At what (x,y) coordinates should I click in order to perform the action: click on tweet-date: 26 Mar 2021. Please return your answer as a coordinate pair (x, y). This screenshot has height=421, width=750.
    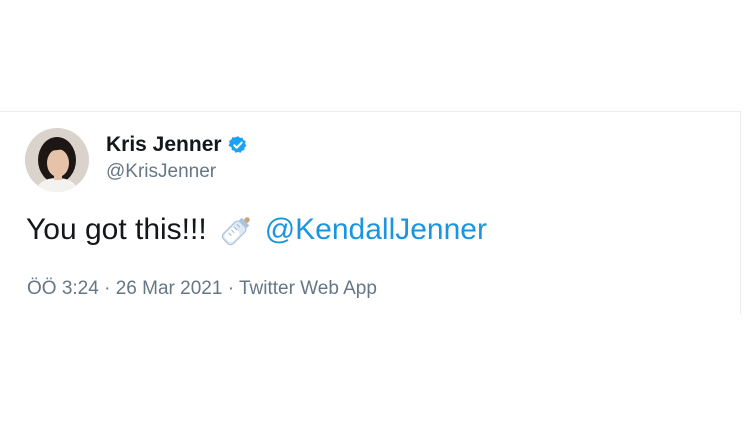
    Looking at the image, I should click on (169, 288).